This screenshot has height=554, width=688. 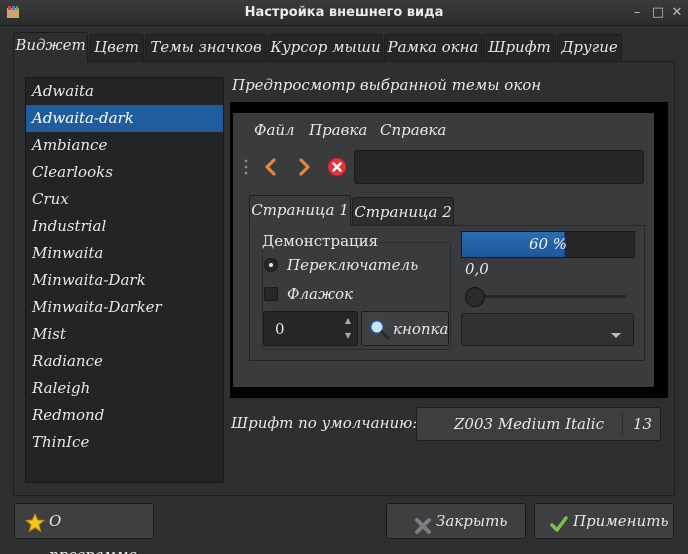 I want to click on demo-frame-label: Демонстрация, so click(x=320, y=241).